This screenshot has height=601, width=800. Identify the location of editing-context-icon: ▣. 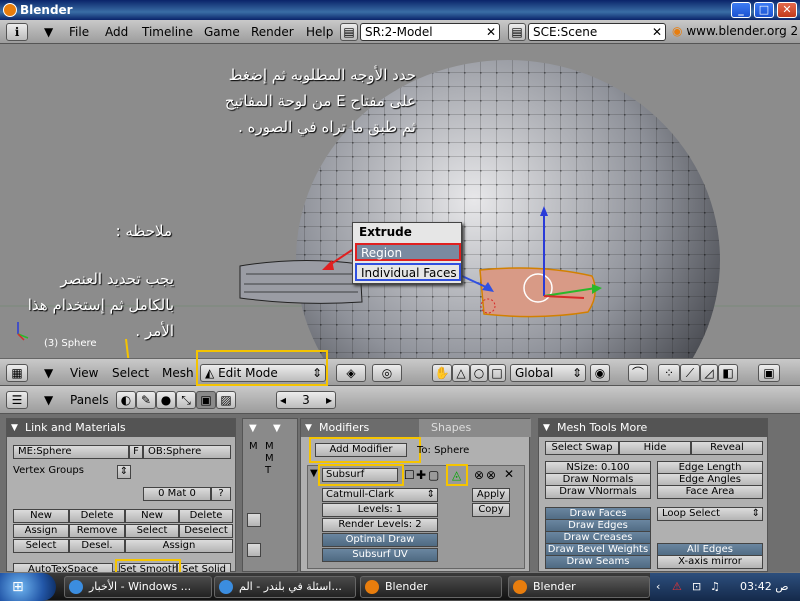
(206, 400).